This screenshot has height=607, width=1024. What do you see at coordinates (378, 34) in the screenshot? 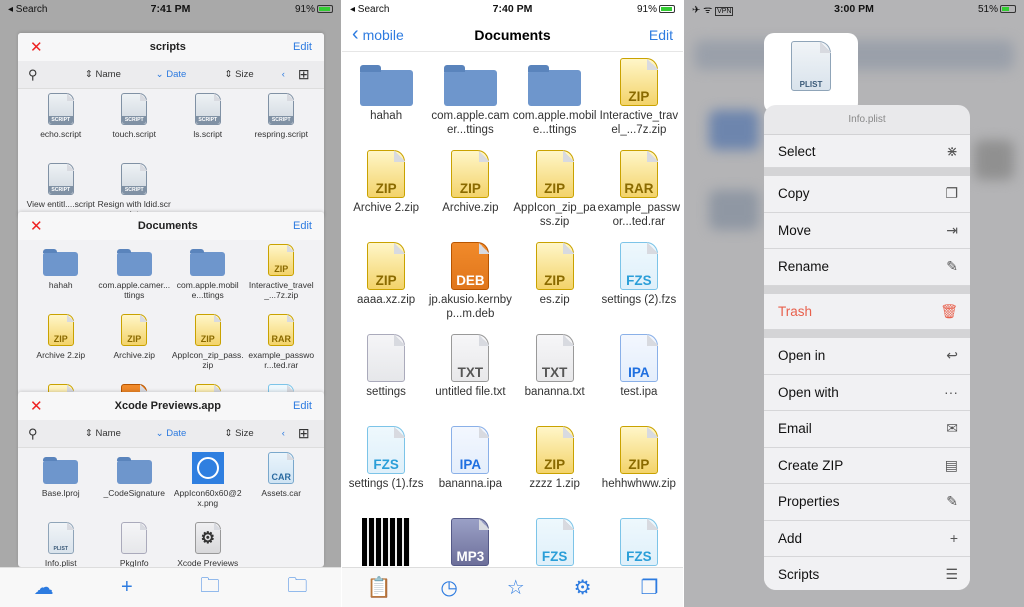
I see `back-button: ‹ mobile` at bounding box center [378, 34].